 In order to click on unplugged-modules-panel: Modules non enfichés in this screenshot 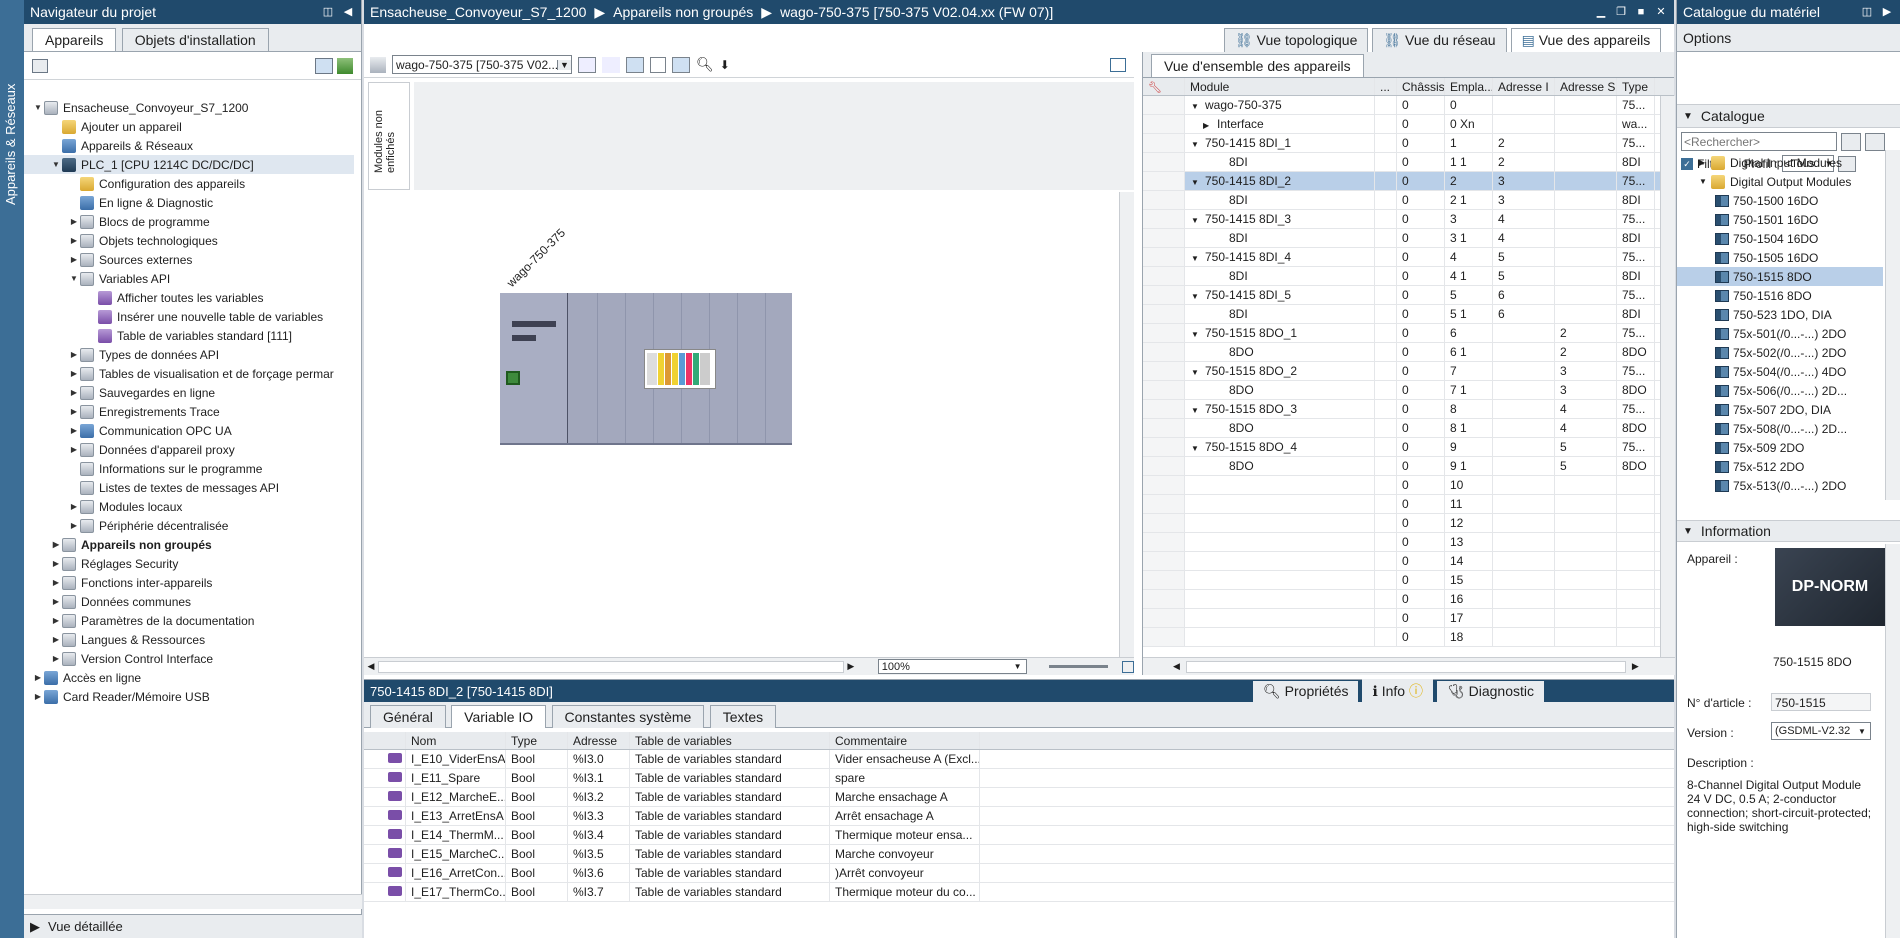, I will do `click(389, 136)`.